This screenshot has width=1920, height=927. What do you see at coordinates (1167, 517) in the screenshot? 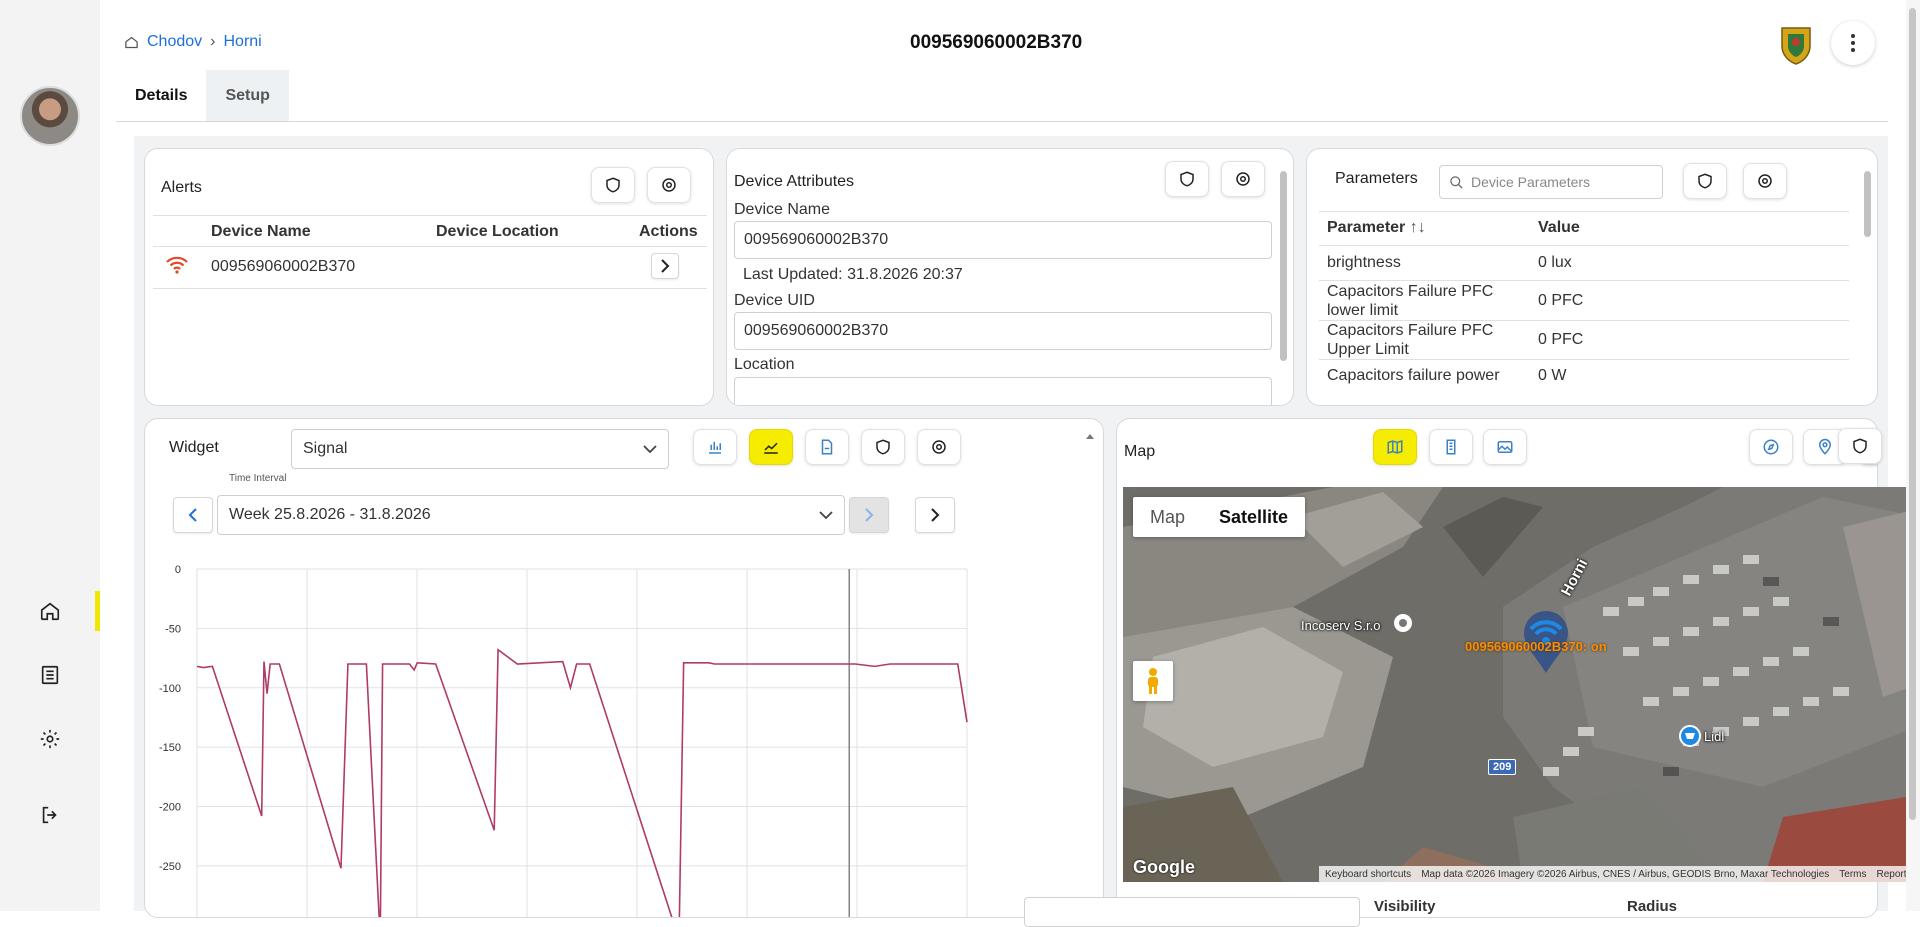
I see `map-type-map: Map` at bounding box center [1167, 517].